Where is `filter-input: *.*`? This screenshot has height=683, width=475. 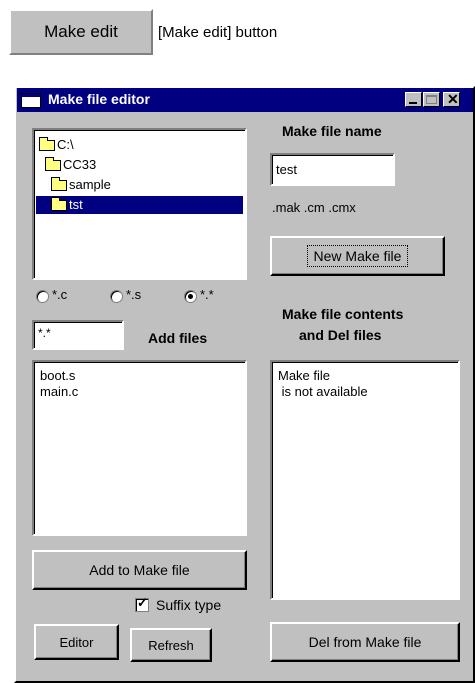 filter-input: *.* is located at coordinates (78, 335).